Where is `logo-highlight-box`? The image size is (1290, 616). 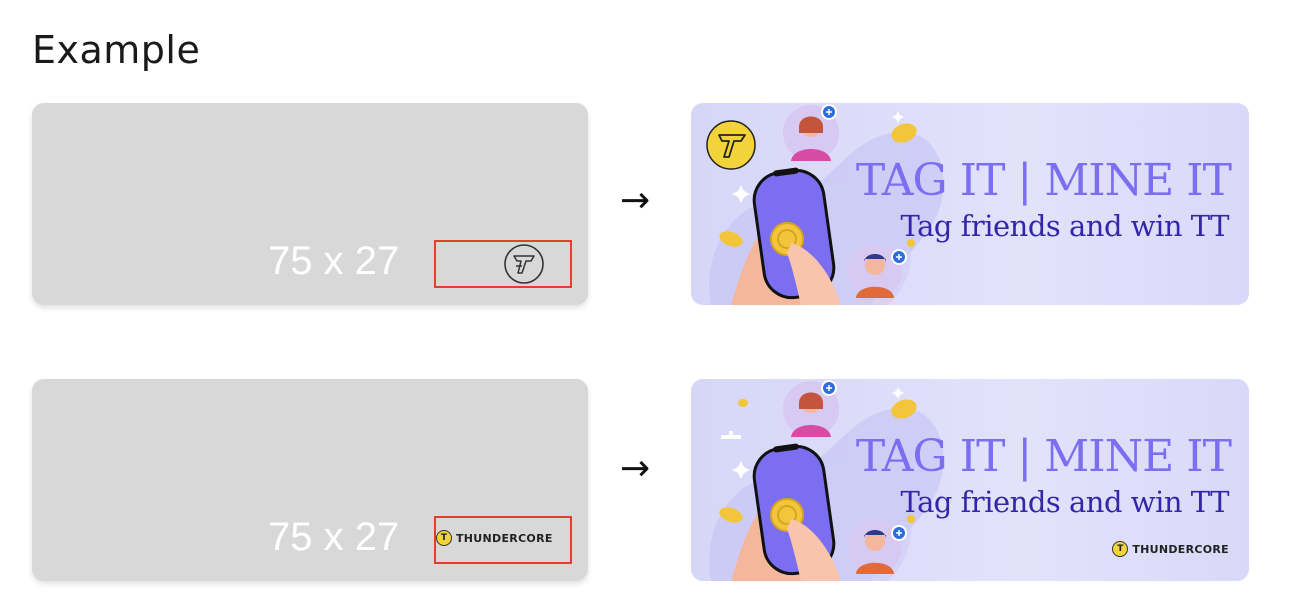
logo-highlight-box is located at coordinates (503, 264).